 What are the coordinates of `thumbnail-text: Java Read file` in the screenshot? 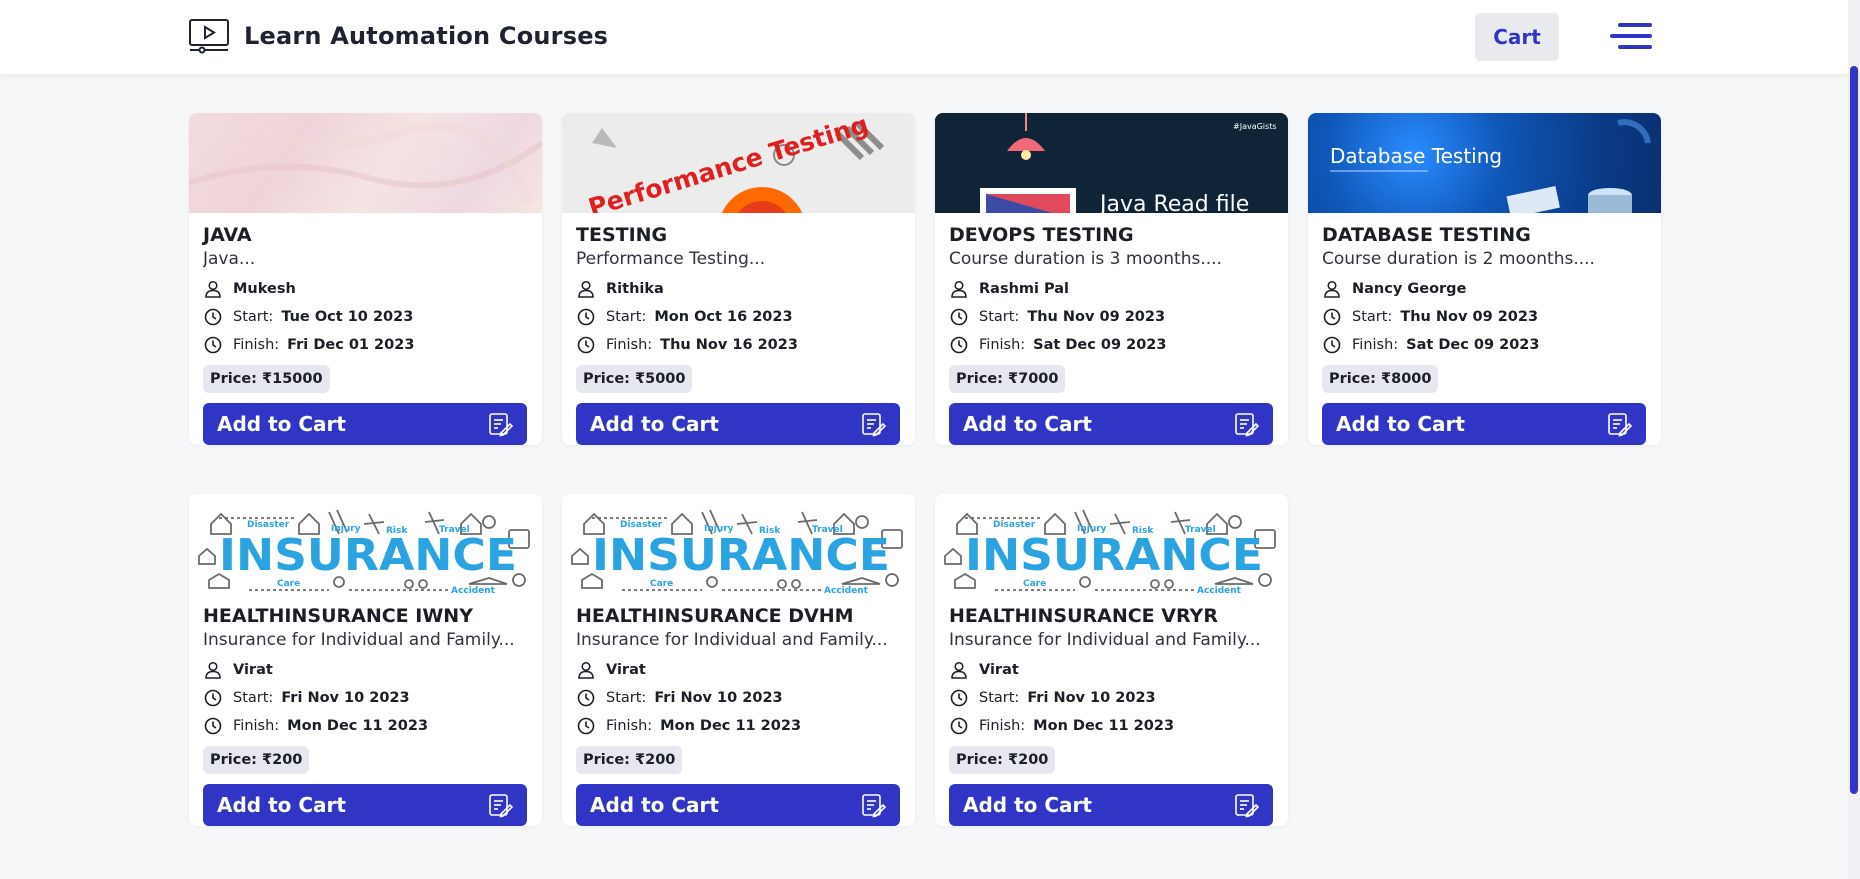 It's located at (1173, 202).